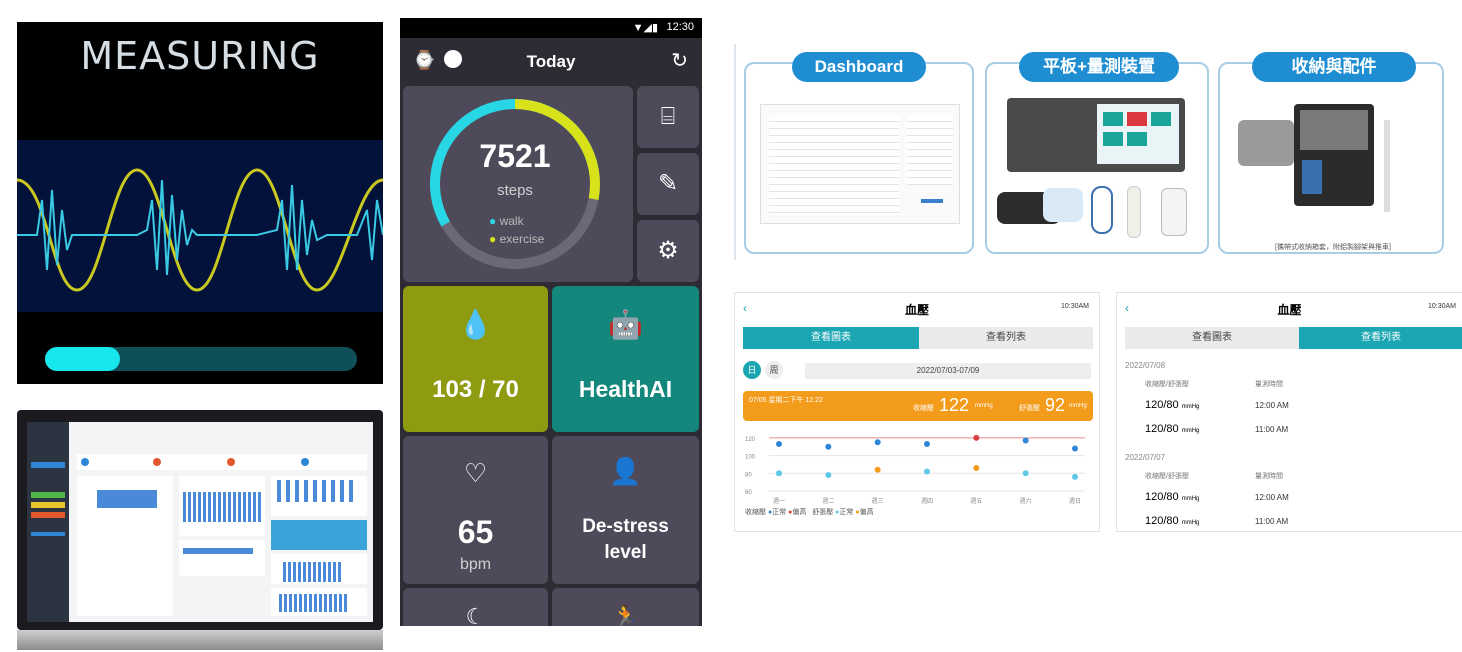 This screenshot has height=652, width=1462. What do you see at coordinates (750, 458) in the screenshot?
I see `y-tick-label: 100` at bounding box center [750, 458].